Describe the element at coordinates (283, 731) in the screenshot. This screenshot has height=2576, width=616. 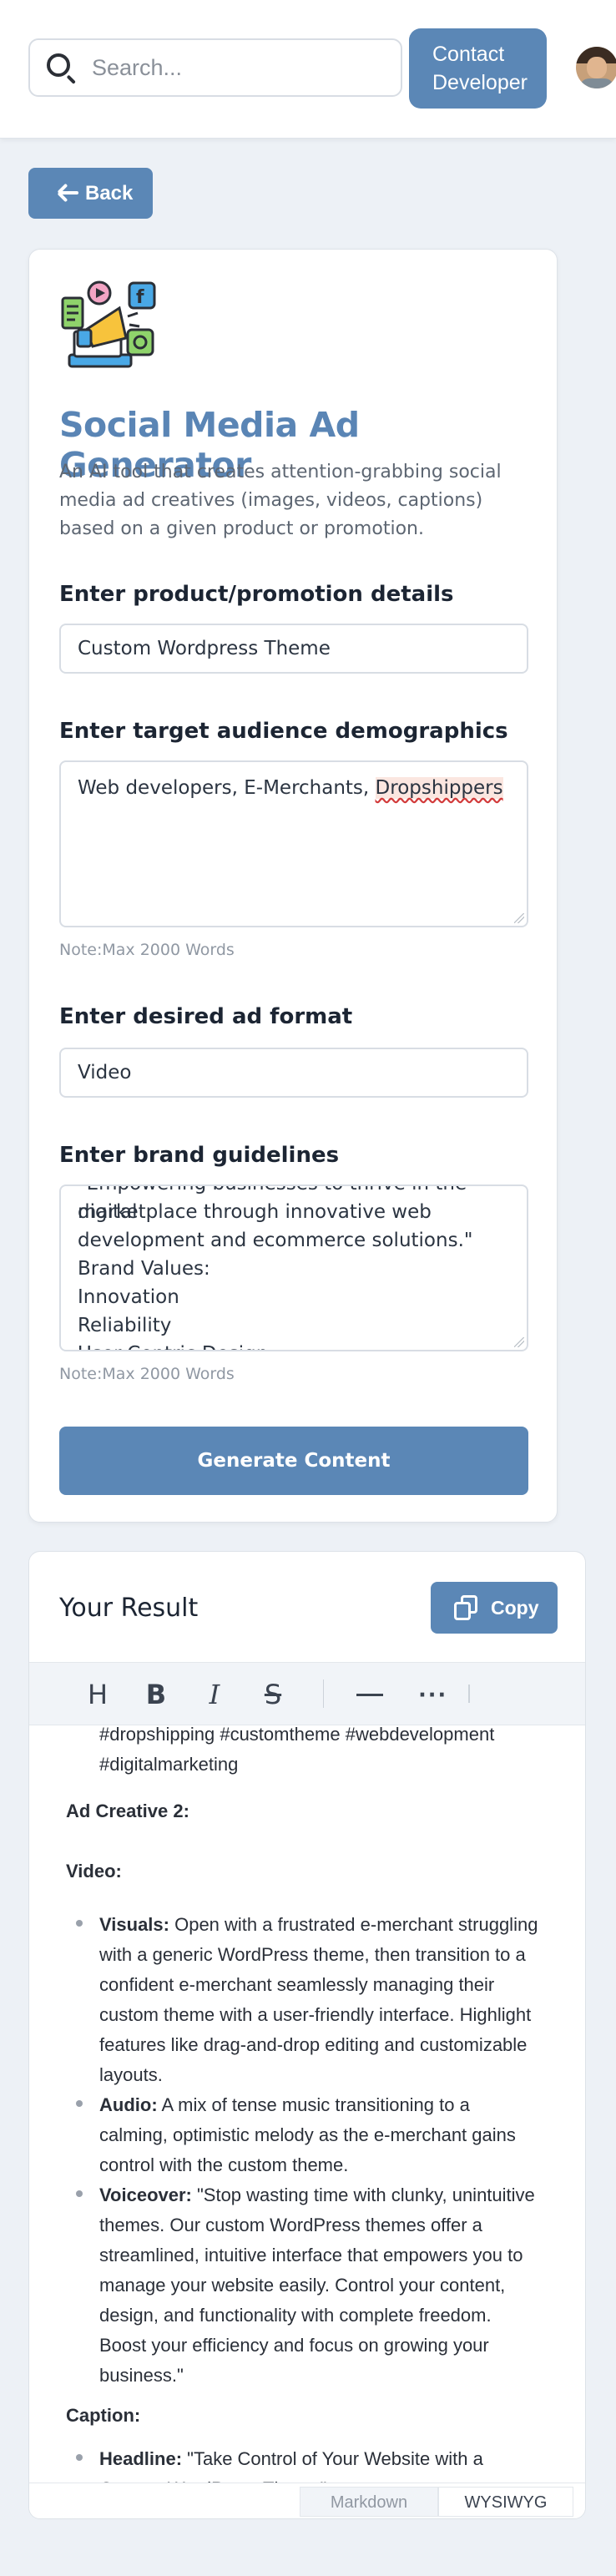
I see `audience-label: Enter target audience demographics` at that location.